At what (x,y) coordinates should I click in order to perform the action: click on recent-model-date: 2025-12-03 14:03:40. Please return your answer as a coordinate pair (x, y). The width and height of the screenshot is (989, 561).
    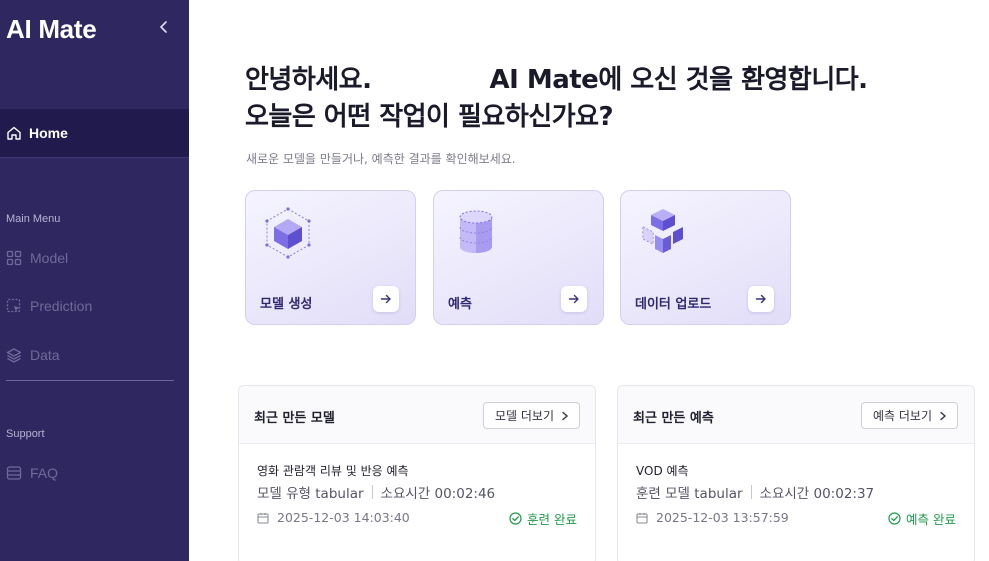
    Looking at the image, I should click on (333, 517).